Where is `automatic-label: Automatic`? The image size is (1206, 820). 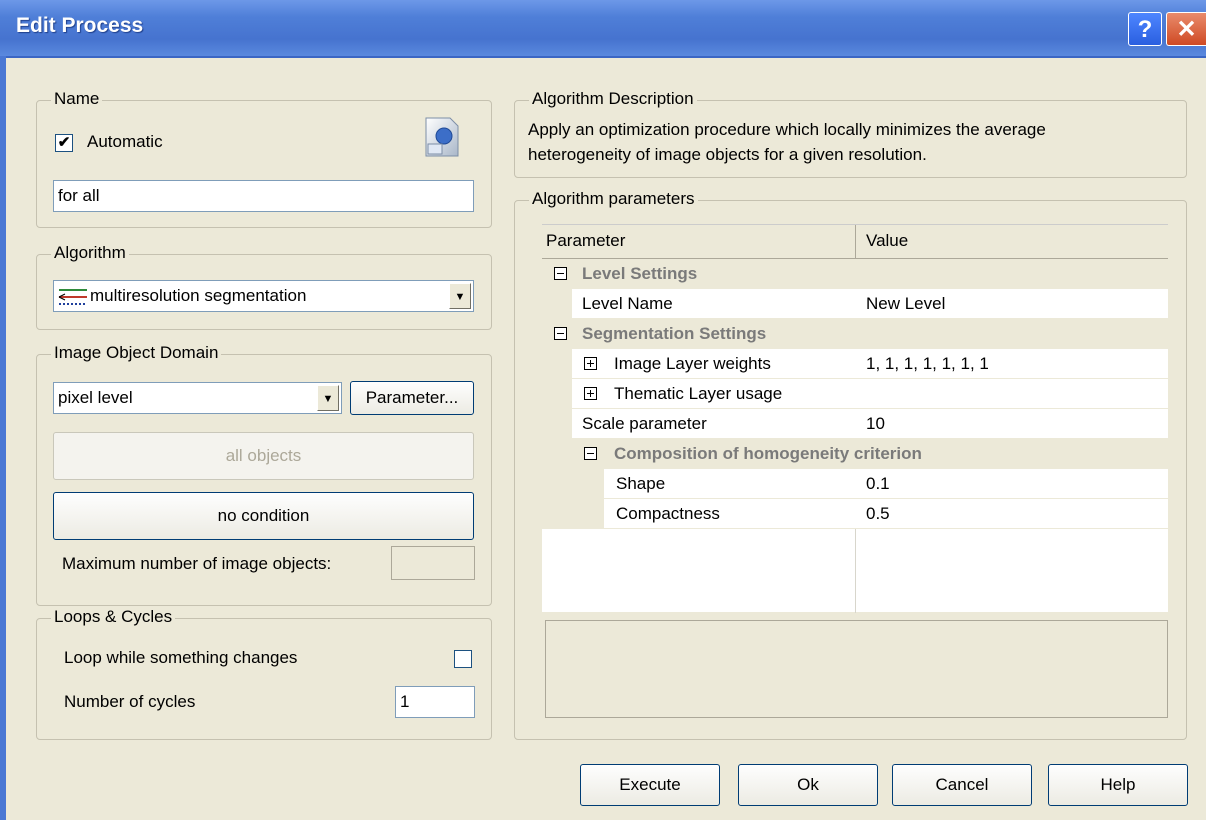
automatic-label: Automatic is located at coordinates (125, 141).